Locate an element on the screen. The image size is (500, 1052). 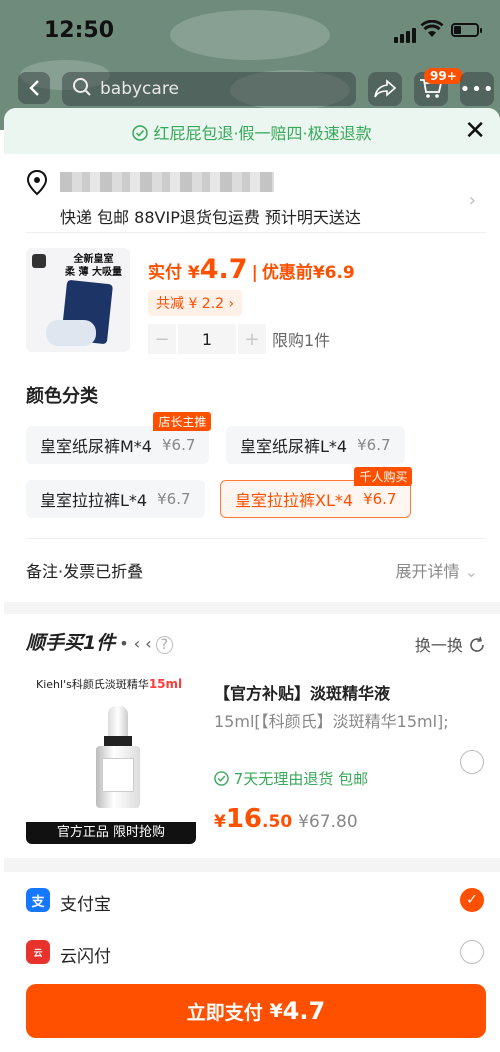
guarantee-banner: 红屁屁包退·假一赔四·极速退款 ✕ is located at coordinates (252, 131).